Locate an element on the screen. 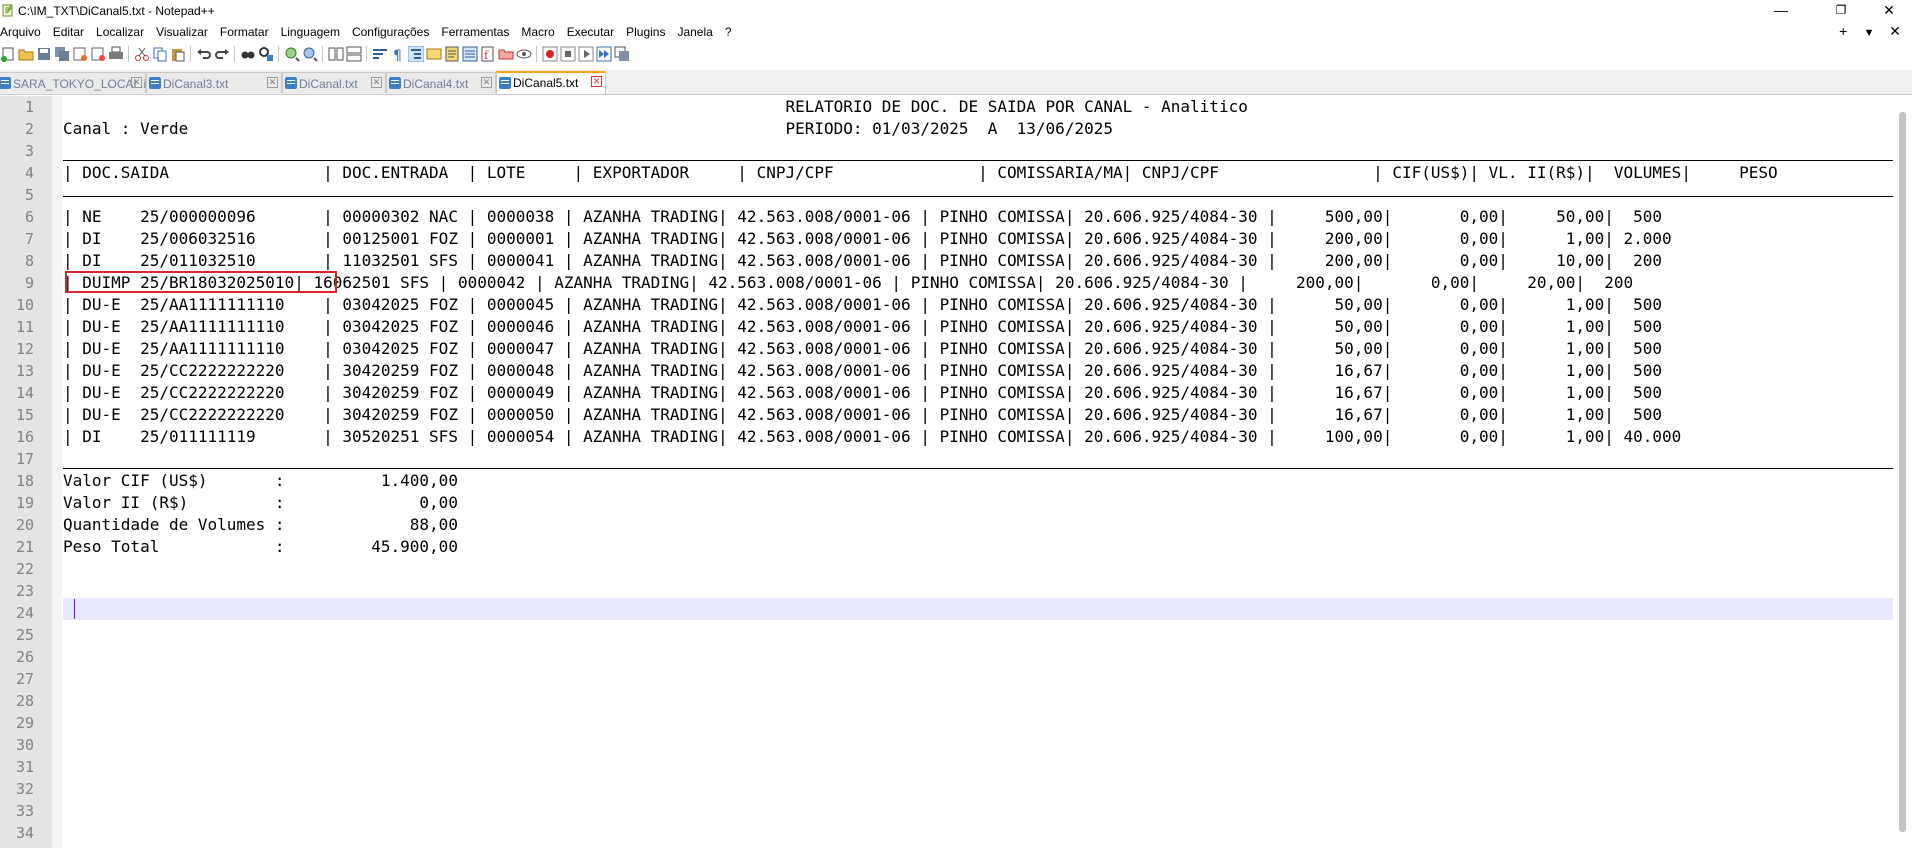 The image size is (1912, 848). function-list-icon: f is located at coordinates (488, 54).